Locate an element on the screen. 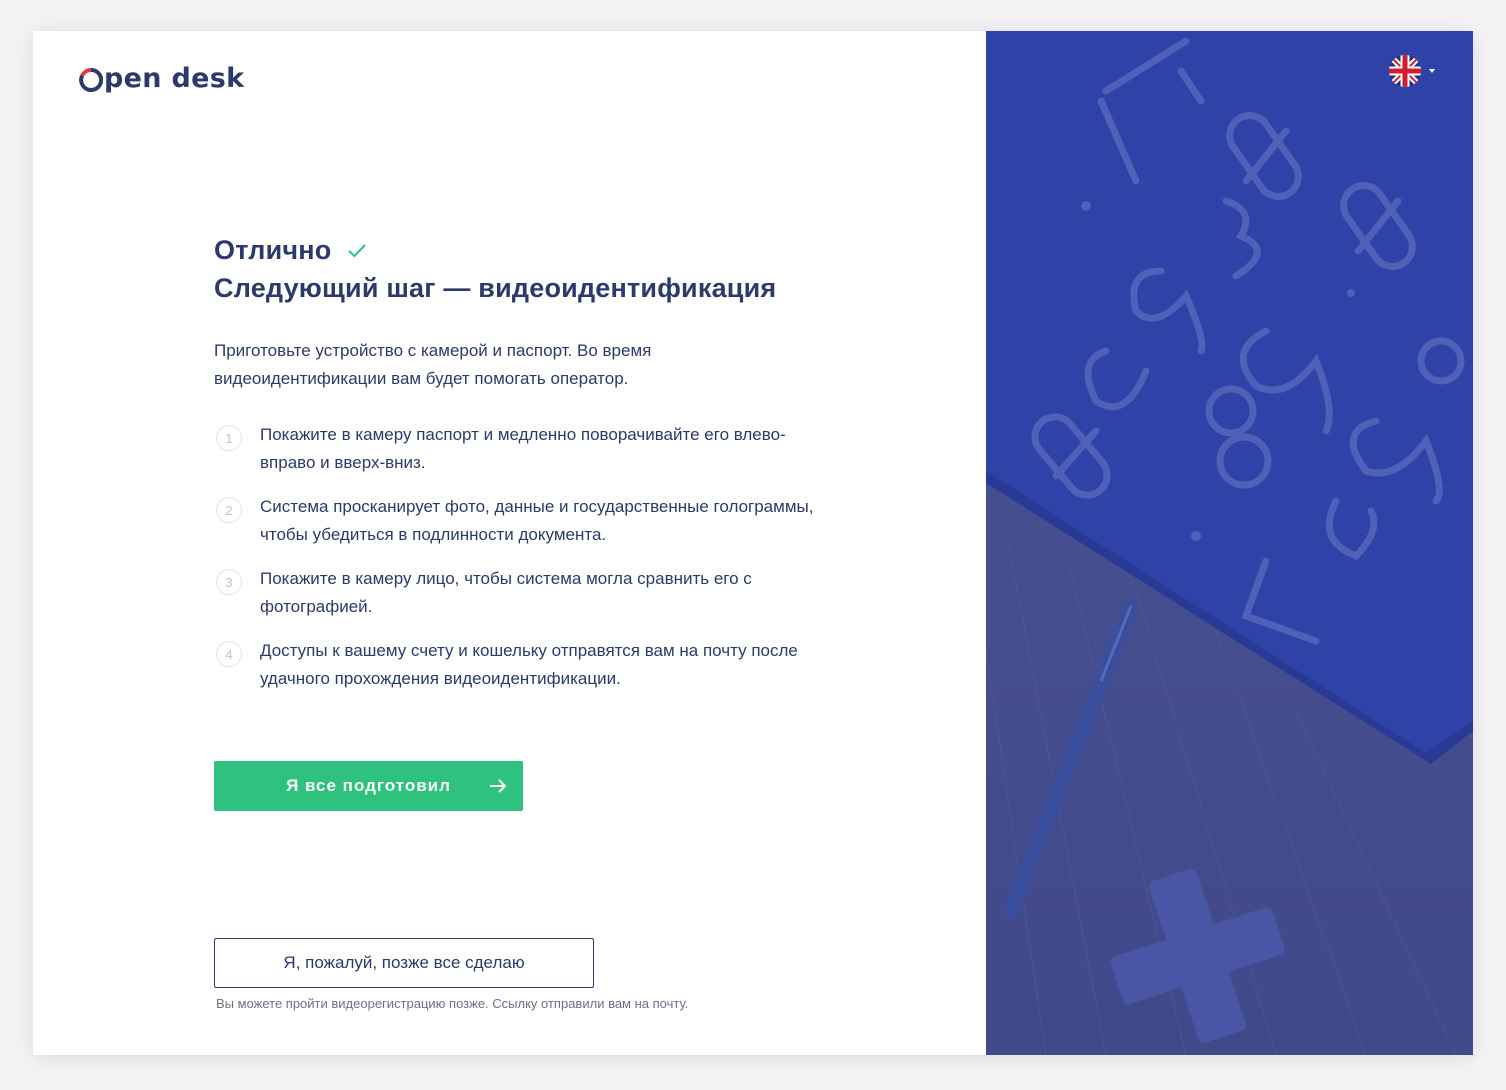  uk-flag-icon is located at coordinates (1405, 71).